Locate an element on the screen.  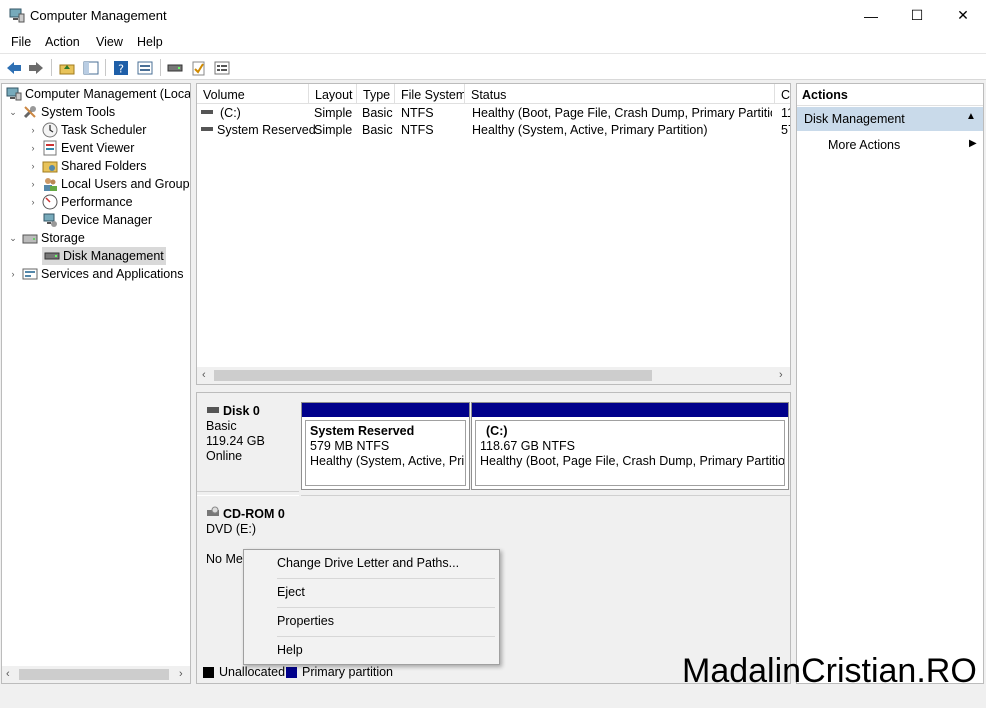
partition-status: Healthy (System, Active, Prim is located at coordinates (388, 461).